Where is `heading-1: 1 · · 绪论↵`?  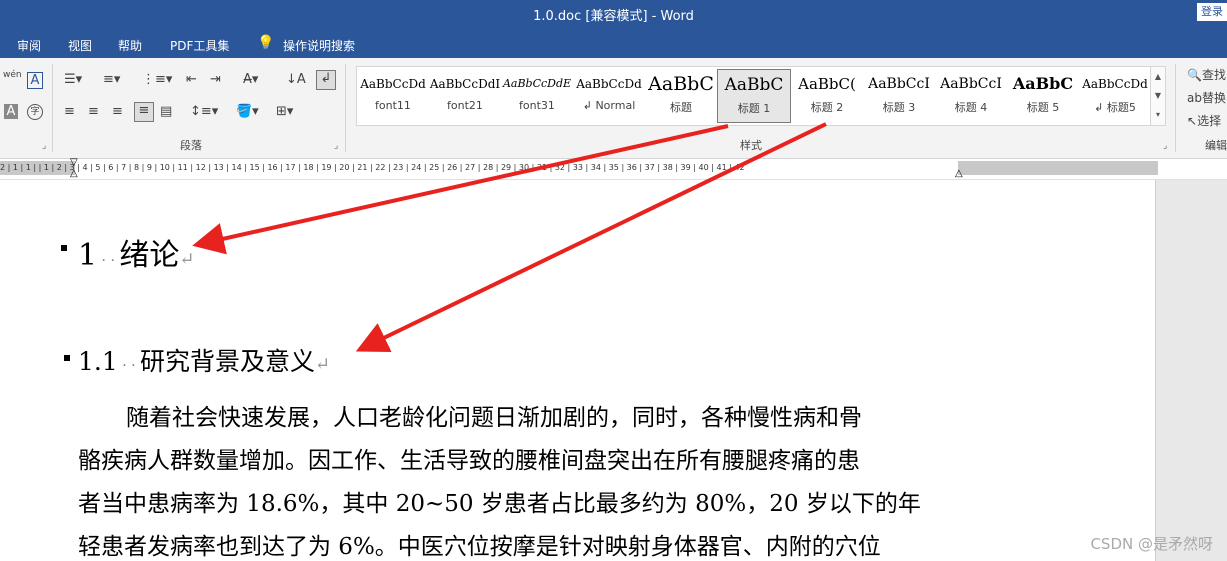 heading-1: 1 · · 绪论↵ is located at coordinates (136, 252).